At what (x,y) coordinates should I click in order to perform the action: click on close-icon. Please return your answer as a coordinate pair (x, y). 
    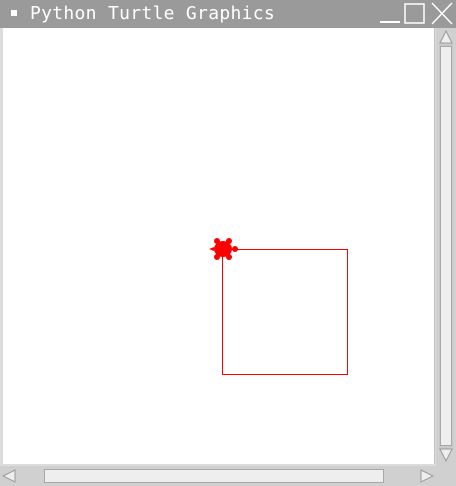
    Looking at the image, I should click on (442, 13).